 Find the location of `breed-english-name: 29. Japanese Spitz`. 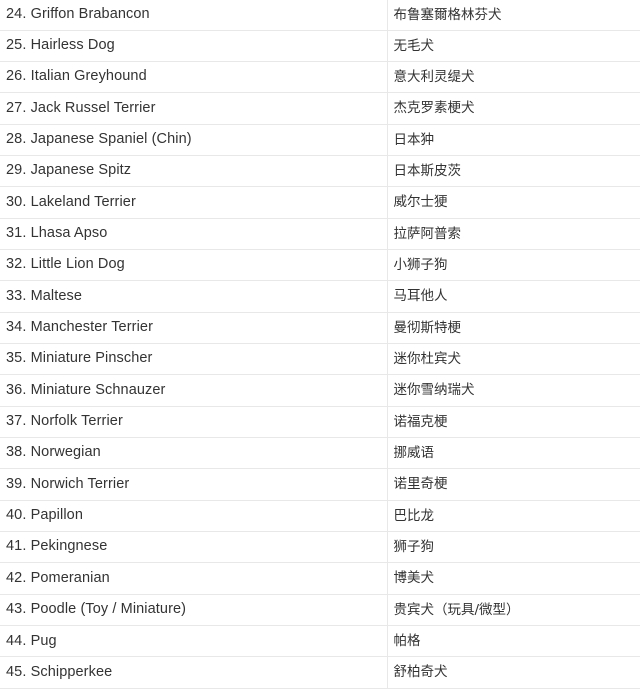

breed-english-name: 29. Japanese Spitz is located at coordinates (194, 171).